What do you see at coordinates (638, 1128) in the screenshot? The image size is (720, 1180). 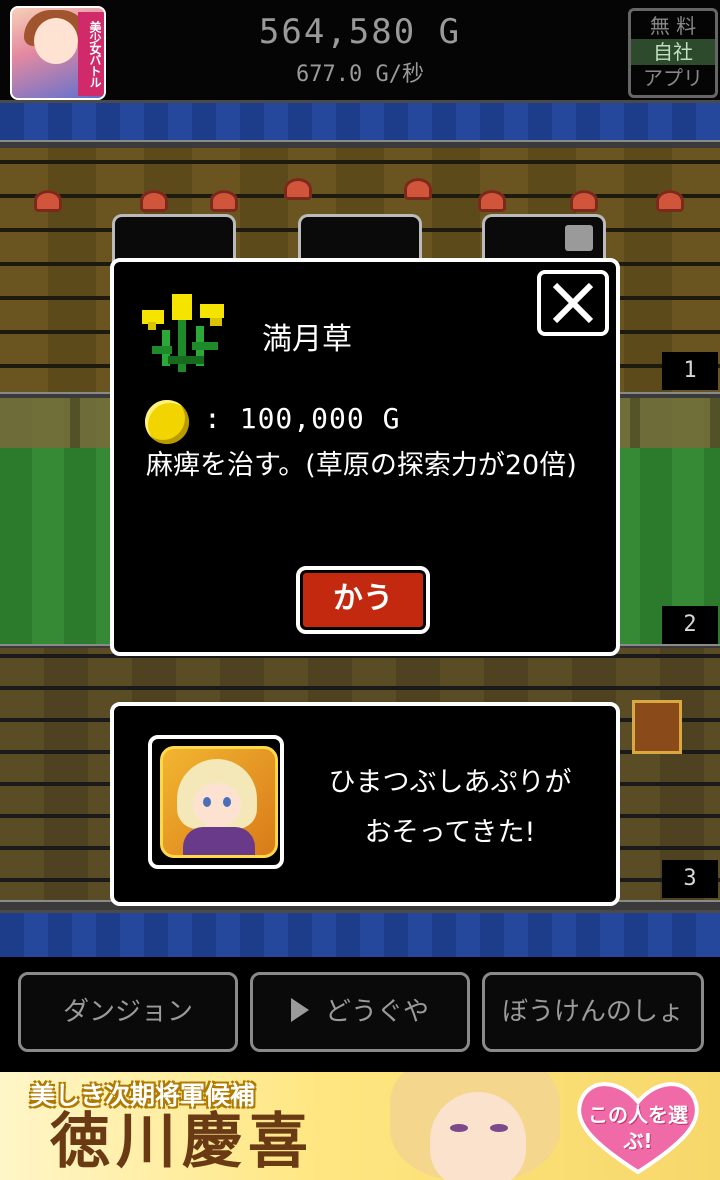 I see `ad-cta-text: この人を選ぶ!` at bounding box center [638, 1128].